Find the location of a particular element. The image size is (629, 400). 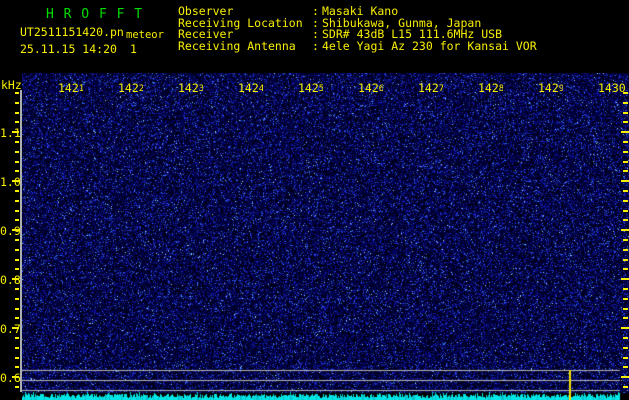

frequency-axis-label: 0.7 is located at coordinates (10, 329).